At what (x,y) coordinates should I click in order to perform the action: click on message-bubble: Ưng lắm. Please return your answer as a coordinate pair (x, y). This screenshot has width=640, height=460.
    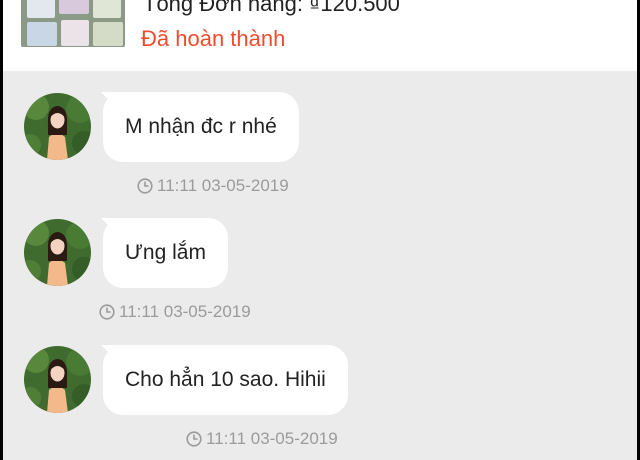
    Looking at the image, I should click on (165, 253).